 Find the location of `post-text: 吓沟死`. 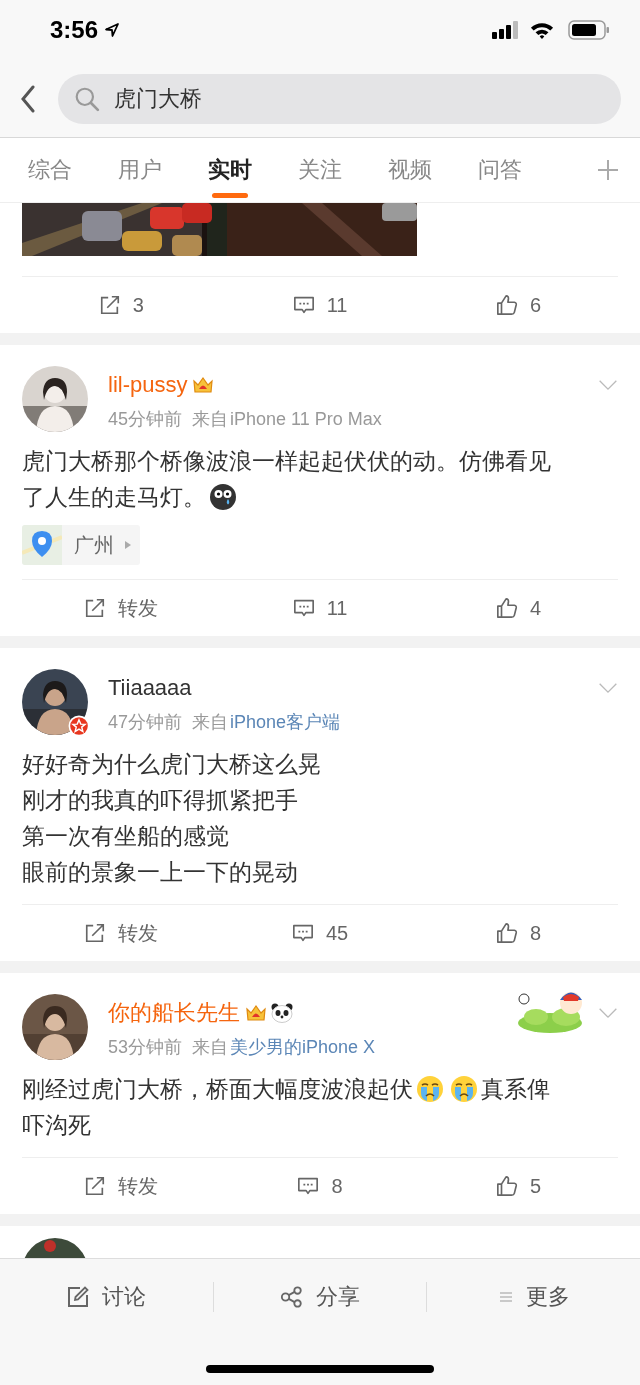

post-text: 吓沟死 is located at coordinates (56, 1125).